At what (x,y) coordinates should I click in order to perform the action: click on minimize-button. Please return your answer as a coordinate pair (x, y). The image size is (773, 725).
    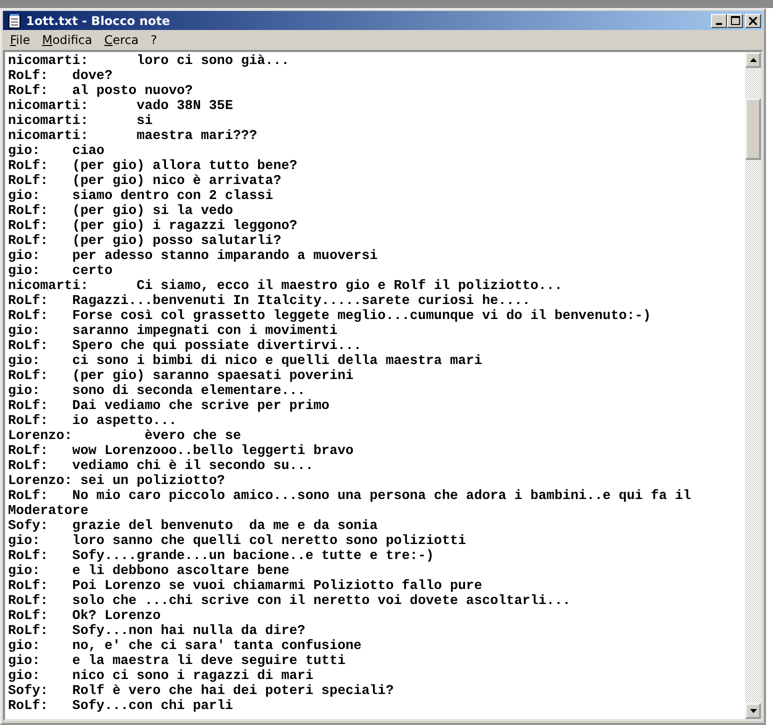
    Looking at the image, I should click on (719, 21).